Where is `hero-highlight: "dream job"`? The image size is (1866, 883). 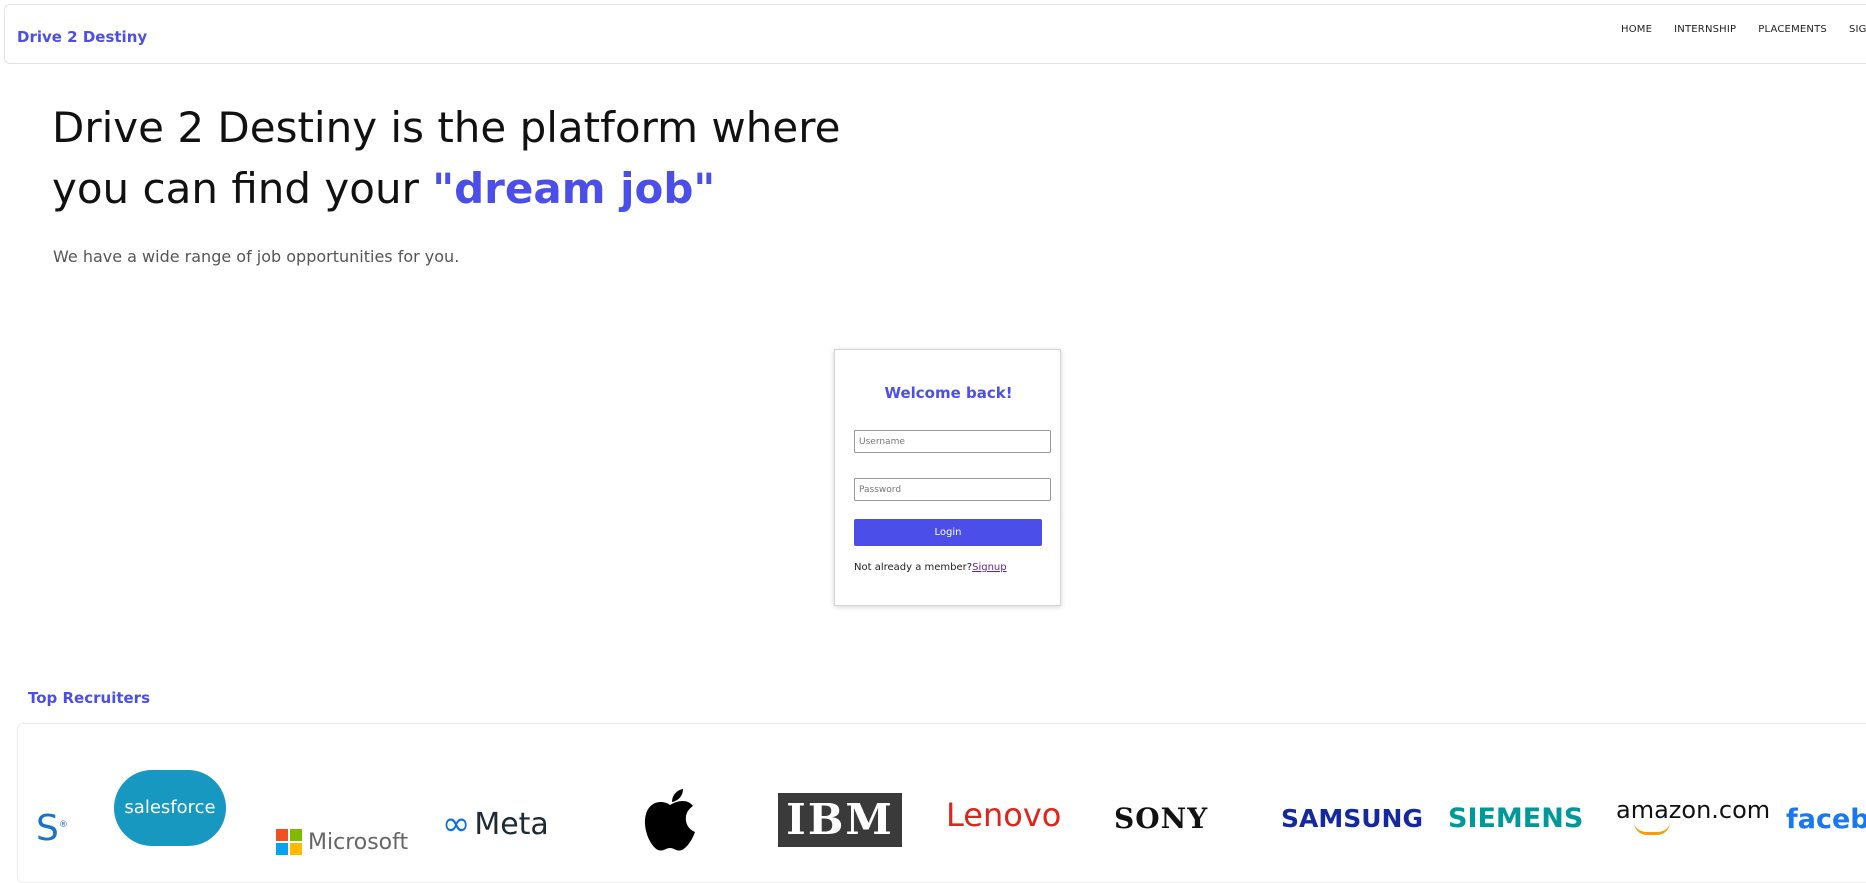
hero-highlight: "dream job" is located at coordinates (574, 188).